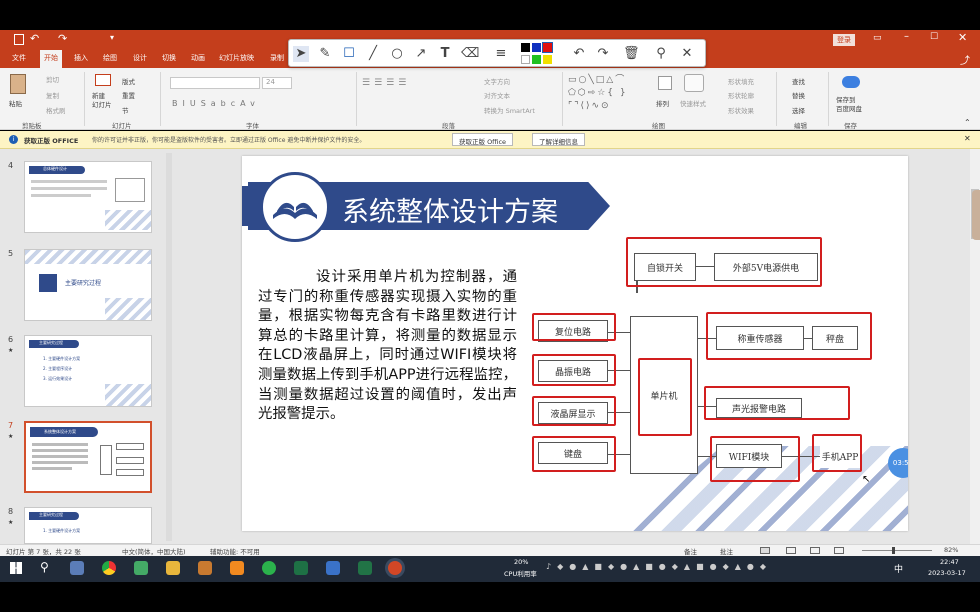  Describe the element at coordinates (687, 54) in the screenshot. I see `close-draw-toolbar-icon: ✕` at that location.